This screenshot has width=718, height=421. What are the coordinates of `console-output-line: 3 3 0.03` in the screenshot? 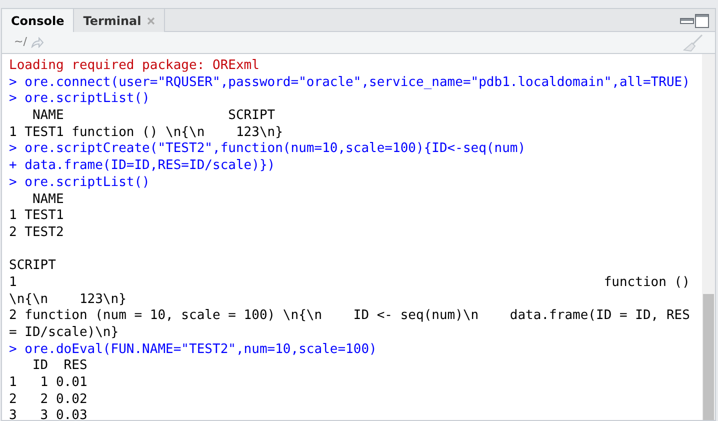 It's located at (48, 414).